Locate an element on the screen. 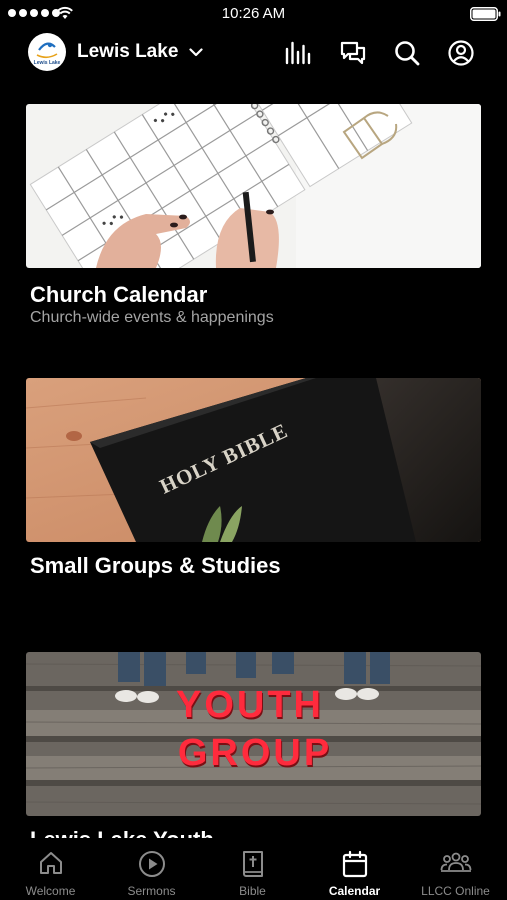 Image resolution: width=507 pixels, height=900 pixels. tab-label: Sermons is located at coordinates (151, 891).